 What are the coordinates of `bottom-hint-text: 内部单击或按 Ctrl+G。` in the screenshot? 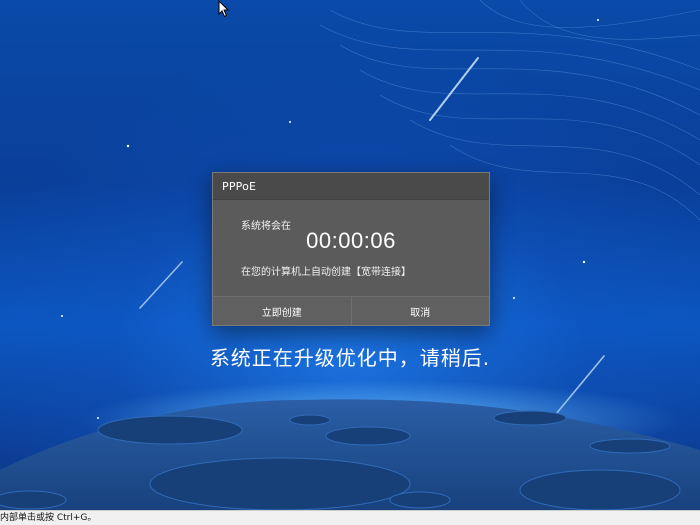 It's located at (48, 518).